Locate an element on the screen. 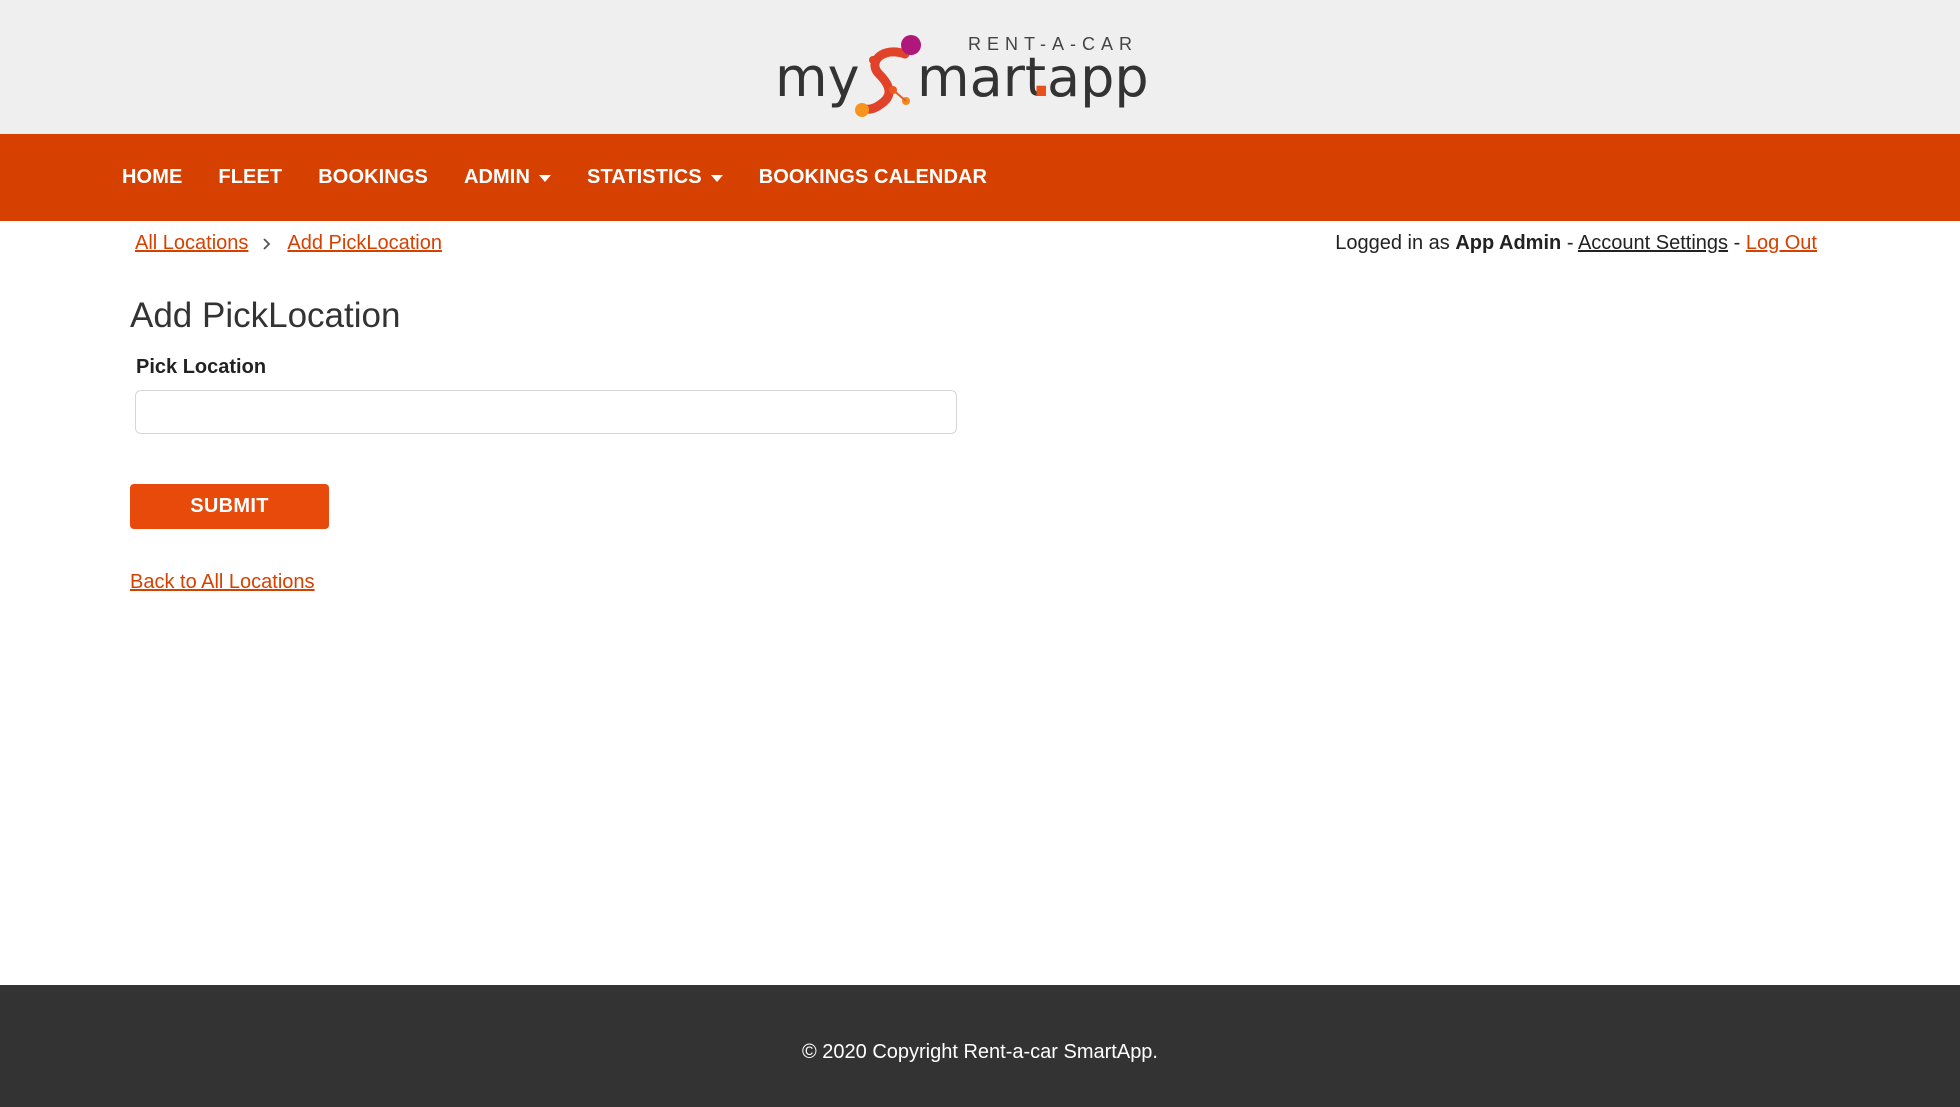 This screenshot has width=1960, height=1107. nav-home-label: HOME is located at coordinates (152, 177).